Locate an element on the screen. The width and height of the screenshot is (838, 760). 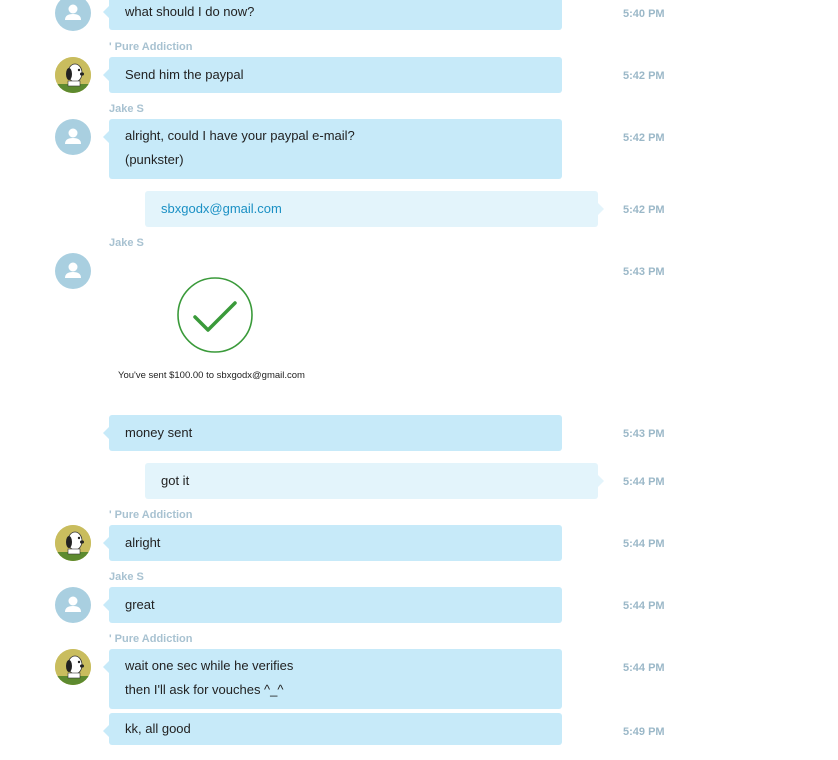
email-link: sbxgodx@gmail.com is located at coordinates (371, 209).